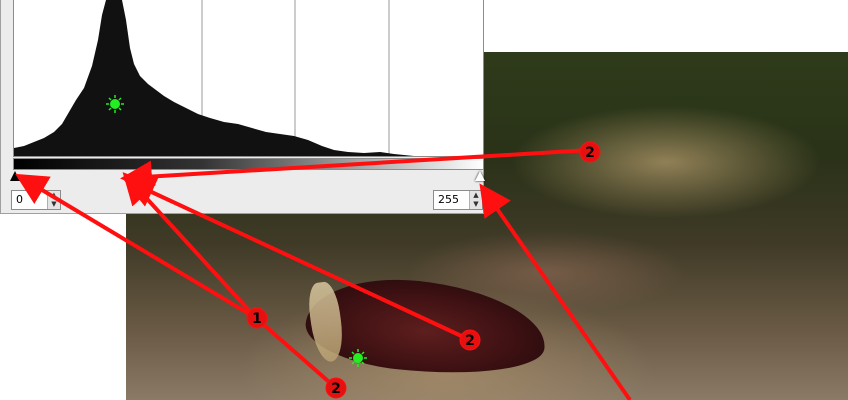  Describe the element at coordinates (248, 164) in the screenshot. I see `input-gradient-bar` at that location.